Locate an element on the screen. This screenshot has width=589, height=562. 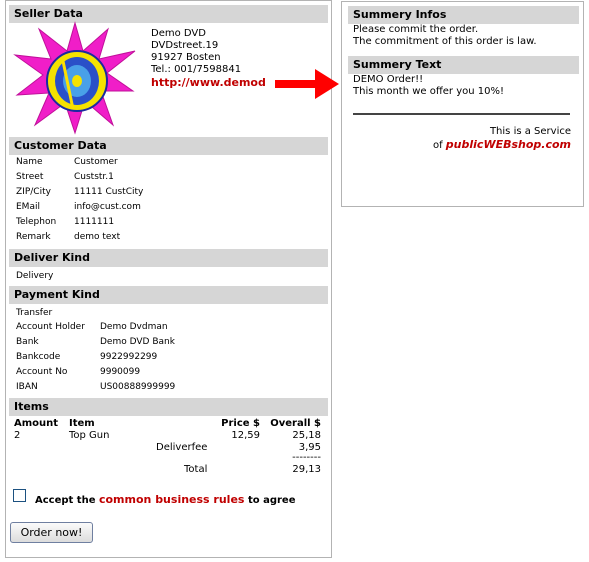
divider is located at coordinates (461, 114).